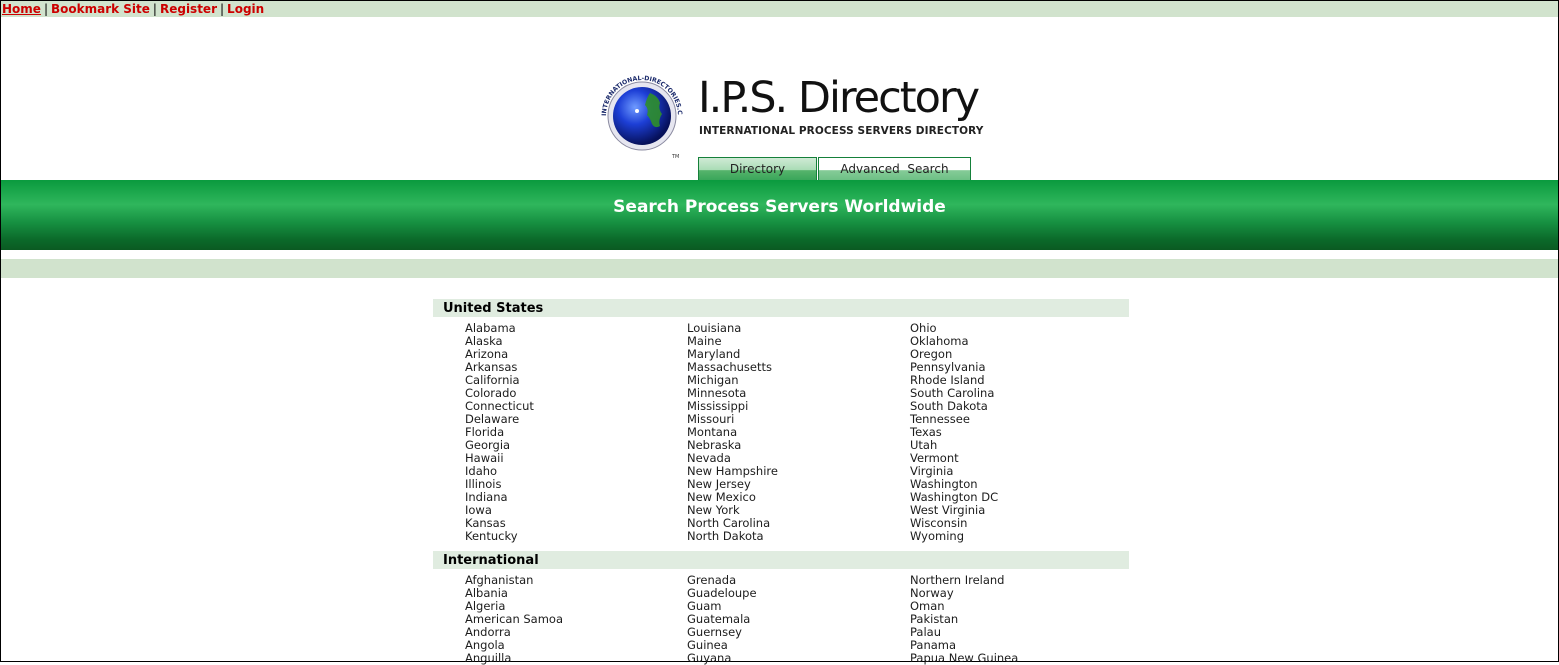  I want to click on section-heading-international: International, so click(781, 560).